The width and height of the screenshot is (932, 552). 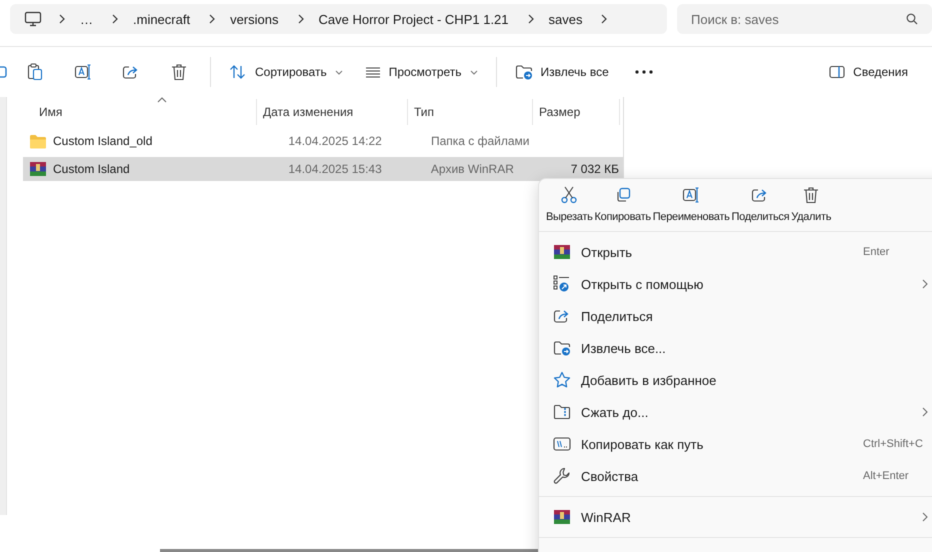 What do you see at coordinates (691, 195) in the screenshot?
I see `rename-icon` at bounding box center [691, 195].